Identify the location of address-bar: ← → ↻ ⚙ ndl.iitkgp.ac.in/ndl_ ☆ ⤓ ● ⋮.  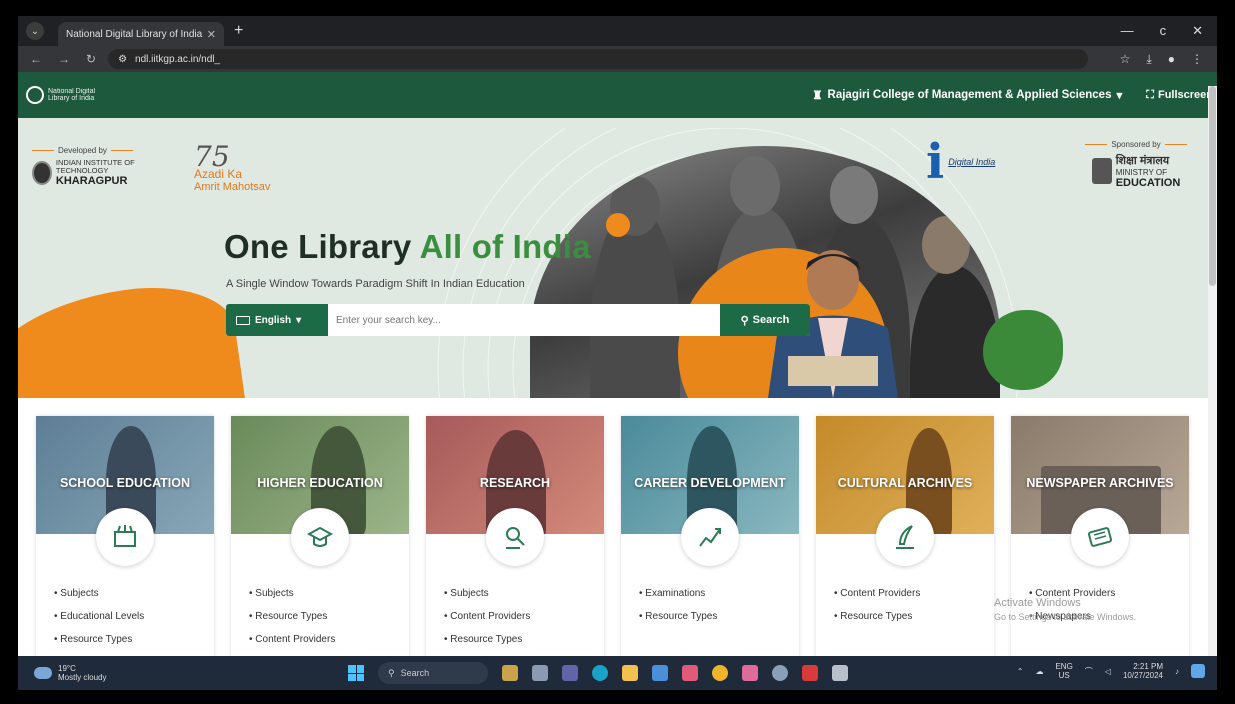
(617, 59).